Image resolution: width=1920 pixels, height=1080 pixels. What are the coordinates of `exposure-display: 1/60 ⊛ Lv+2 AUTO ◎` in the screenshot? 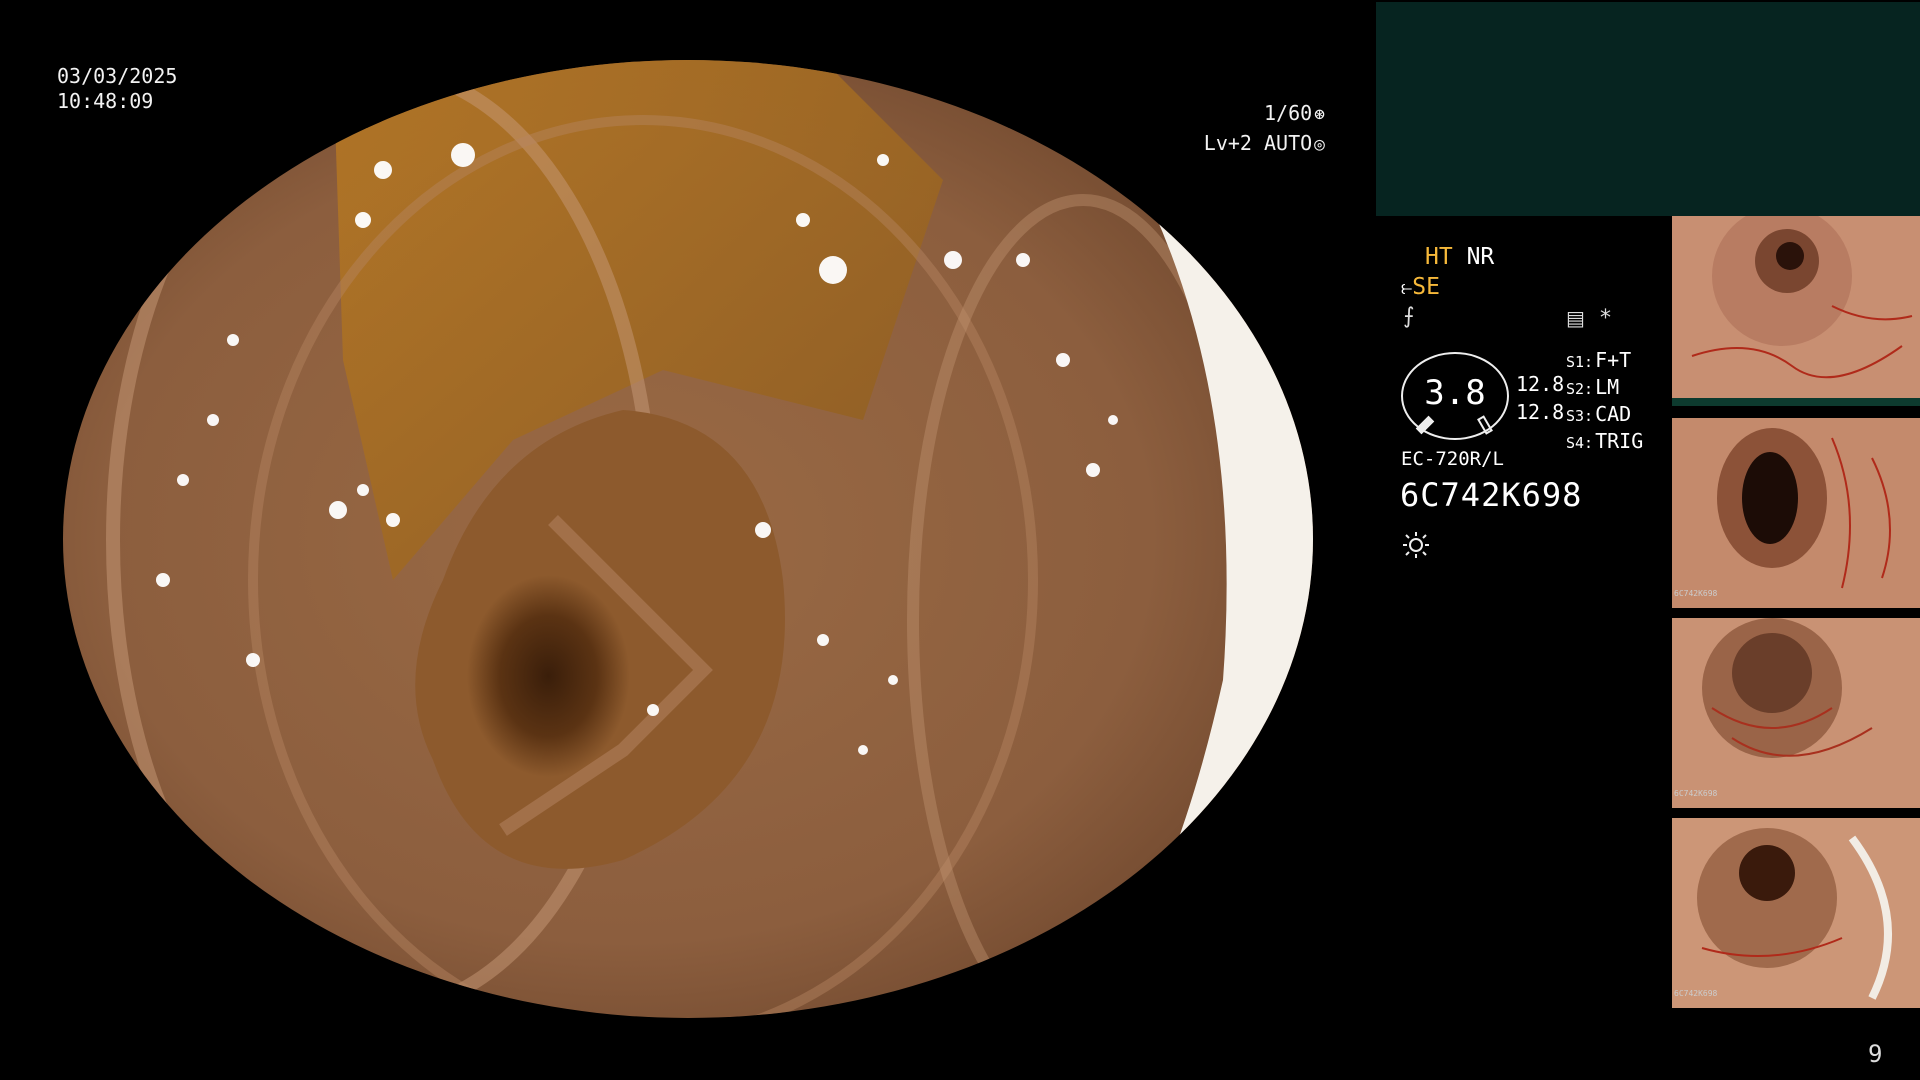 It's located at (1260, 129).